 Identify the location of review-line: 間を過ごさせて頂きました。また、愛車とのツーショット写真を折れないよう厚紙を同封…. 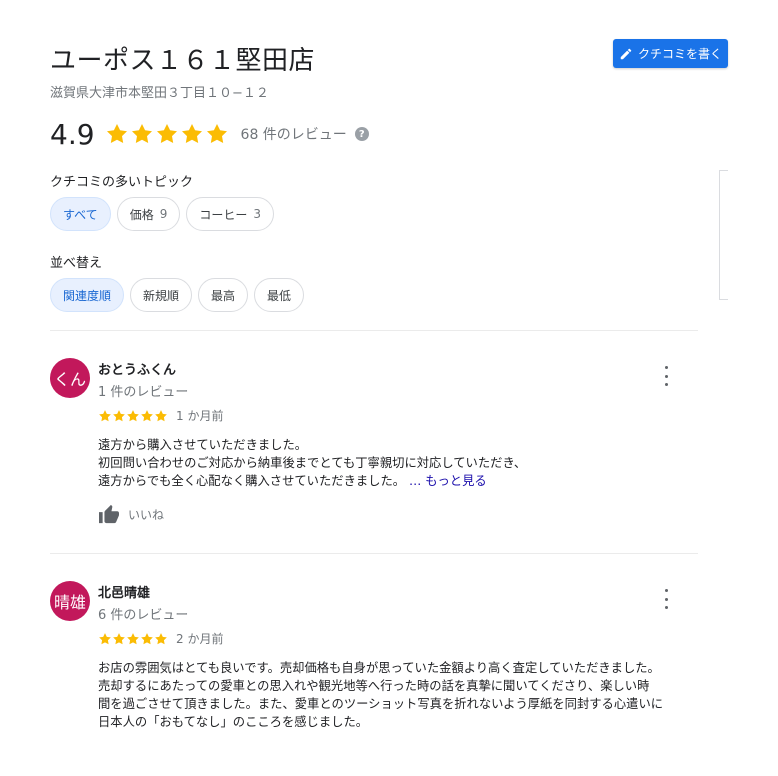
(381, 704).